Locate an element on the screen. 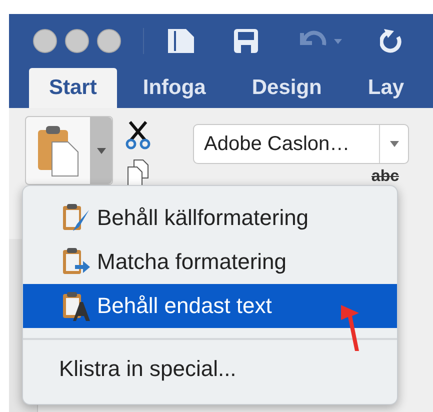  paste-button is located at coordinates (69, 150).